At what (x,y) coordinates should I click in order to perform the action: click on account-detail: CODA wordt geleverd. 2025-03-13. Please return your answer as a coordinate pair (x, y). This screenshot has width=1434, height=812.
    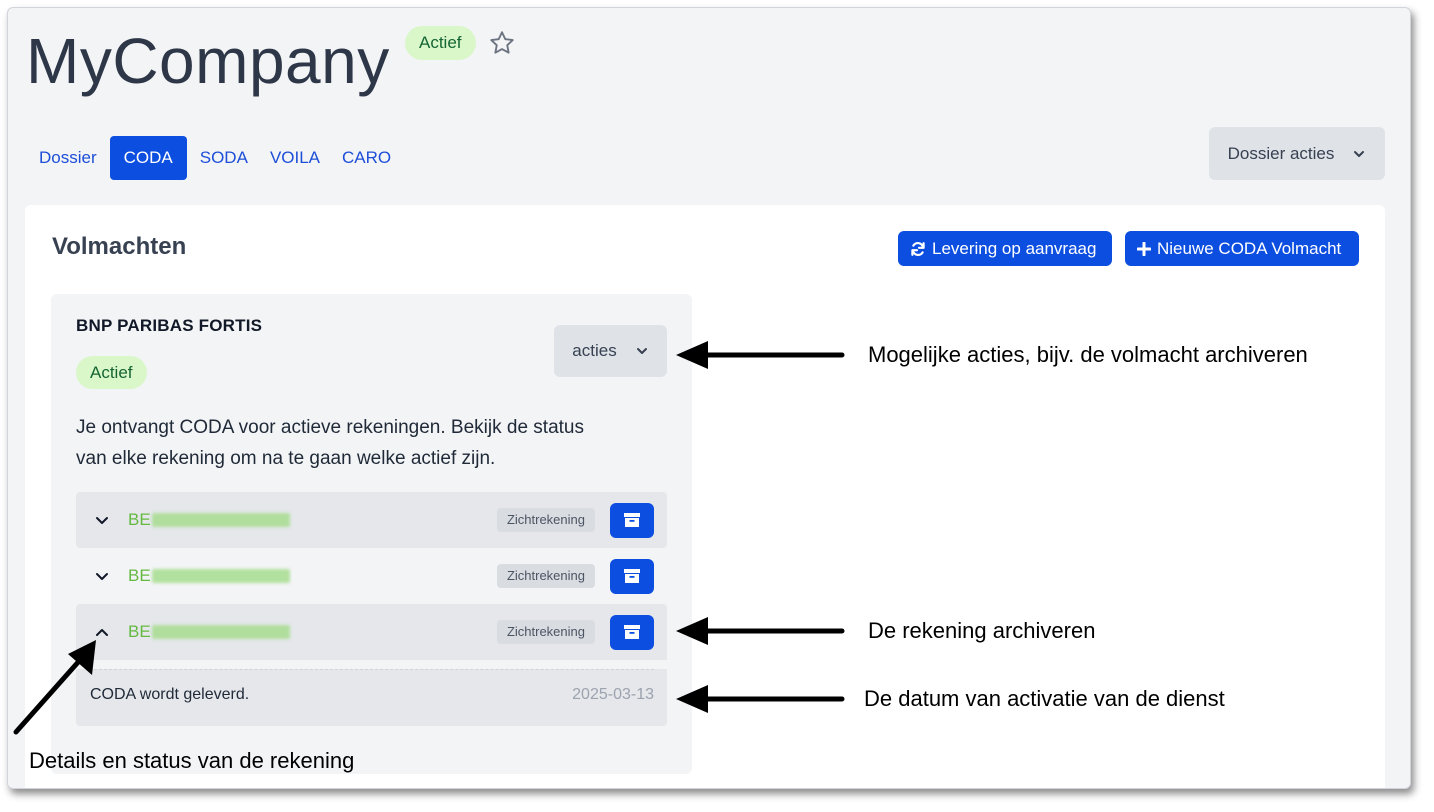
    Looking at the image, I should click on (371, 697).